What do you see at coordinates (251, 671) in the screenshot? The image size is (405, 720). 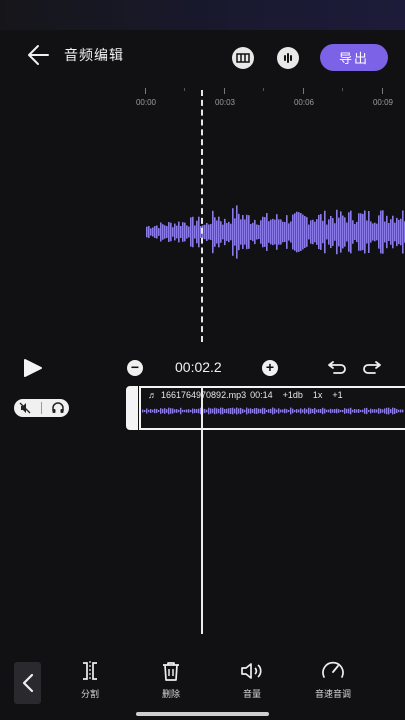 I see `volume-icon` at bounding box center [251, 671].